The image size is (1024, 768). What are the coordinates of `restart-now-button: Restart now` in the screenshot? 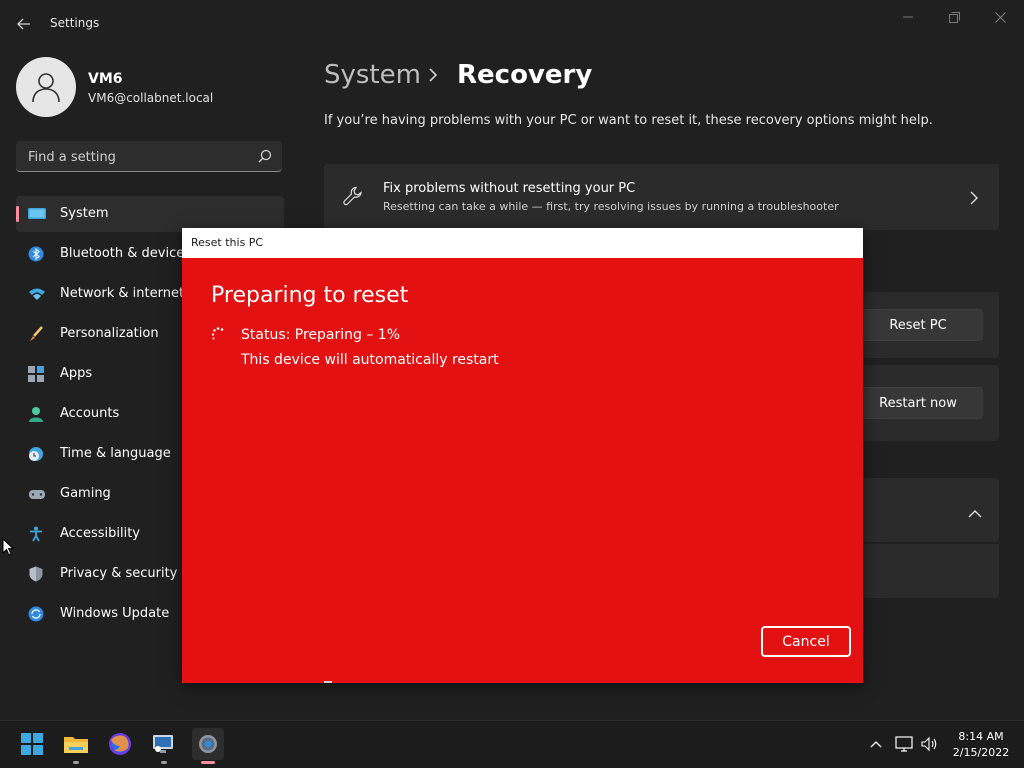 It's located at (918, 403).